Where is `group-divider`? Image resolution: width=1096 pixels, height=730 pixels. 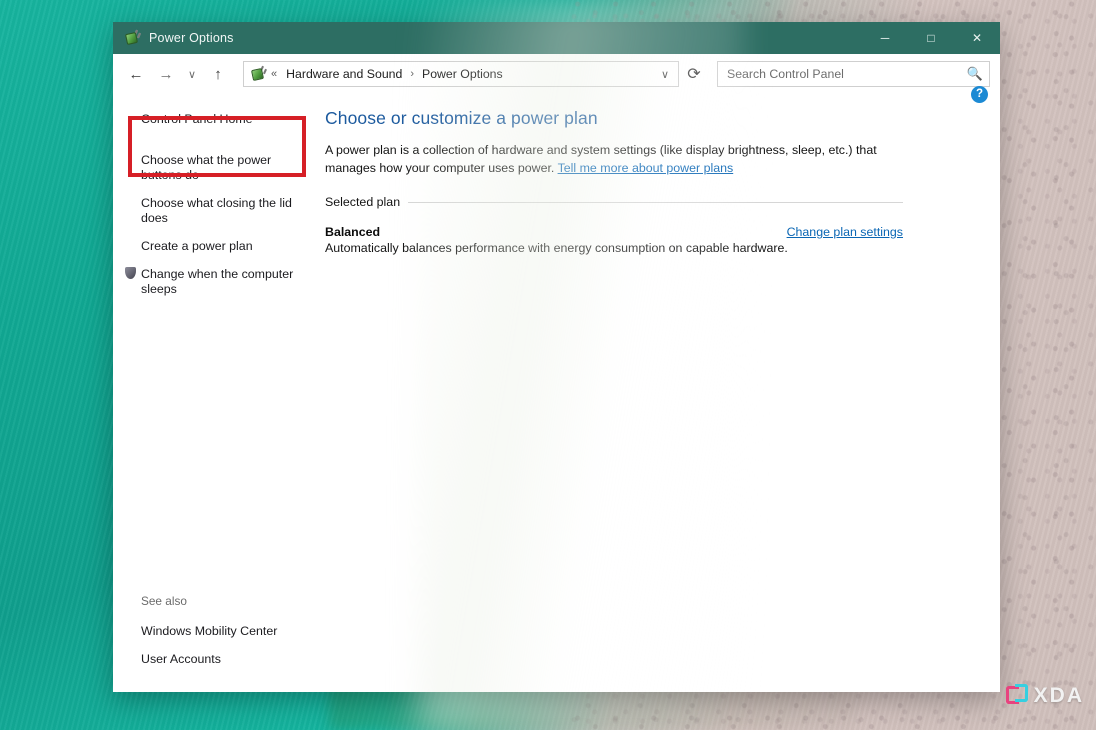 group-divider is located at coordinates (655, 202).